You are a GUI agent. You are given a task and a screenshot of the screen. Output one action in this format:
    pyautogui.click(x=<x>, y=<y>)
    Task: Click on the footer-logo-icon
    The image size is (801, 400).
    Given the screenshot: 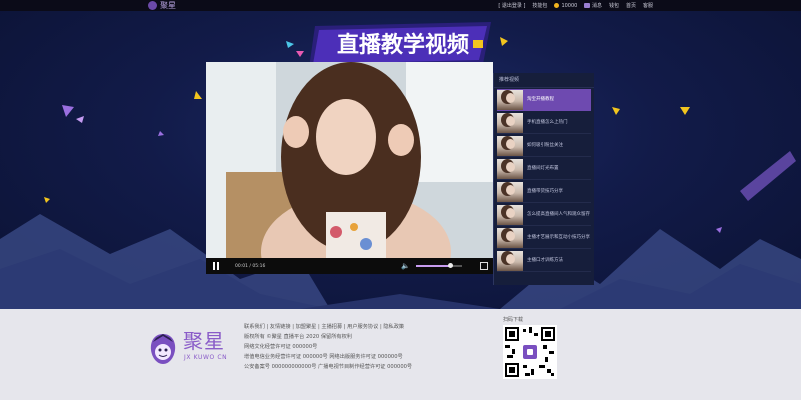 What is the action you would take?
    pyautogui.click(x=163, y=349)
    